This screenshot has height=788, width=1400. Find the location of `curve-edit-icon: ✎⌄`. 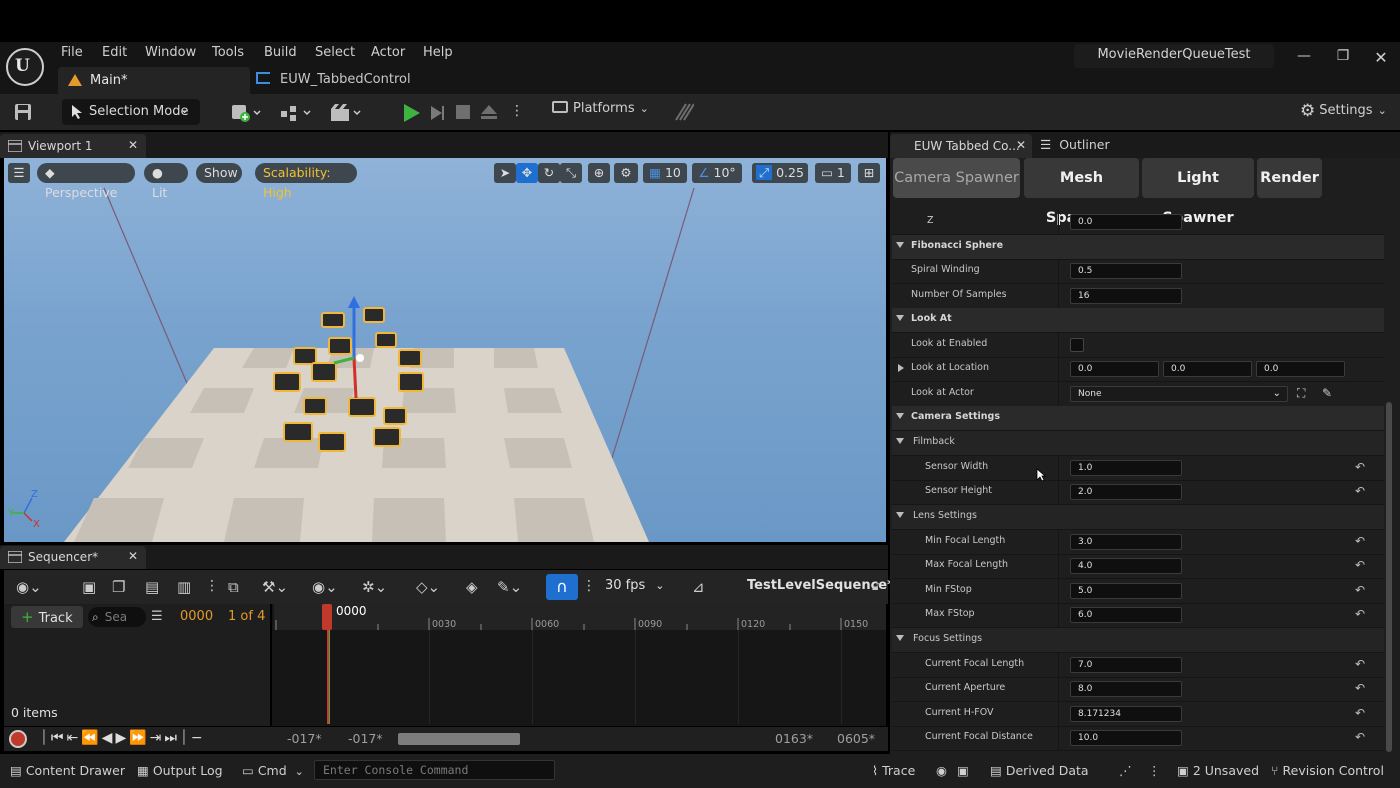

curve-edit-icon: ✎⌄ is located at coordinates (509, 587).